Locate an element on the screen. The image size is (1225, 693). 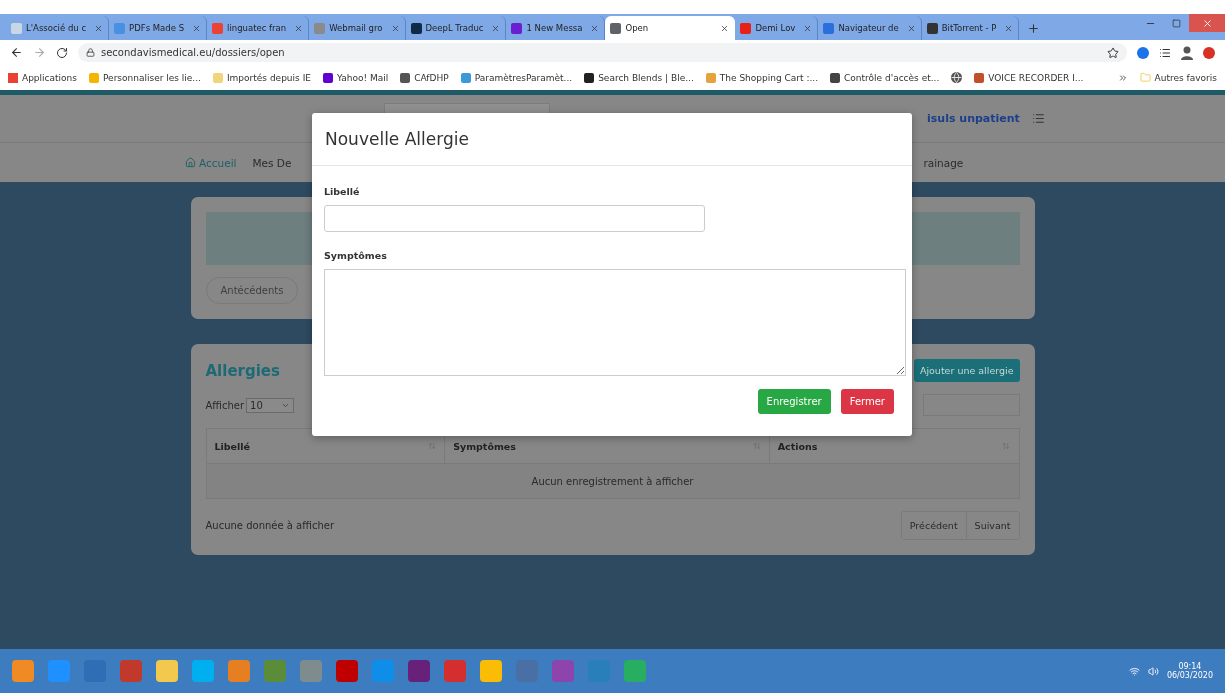
close-button: Fermer is located at coordinates (867, 401).